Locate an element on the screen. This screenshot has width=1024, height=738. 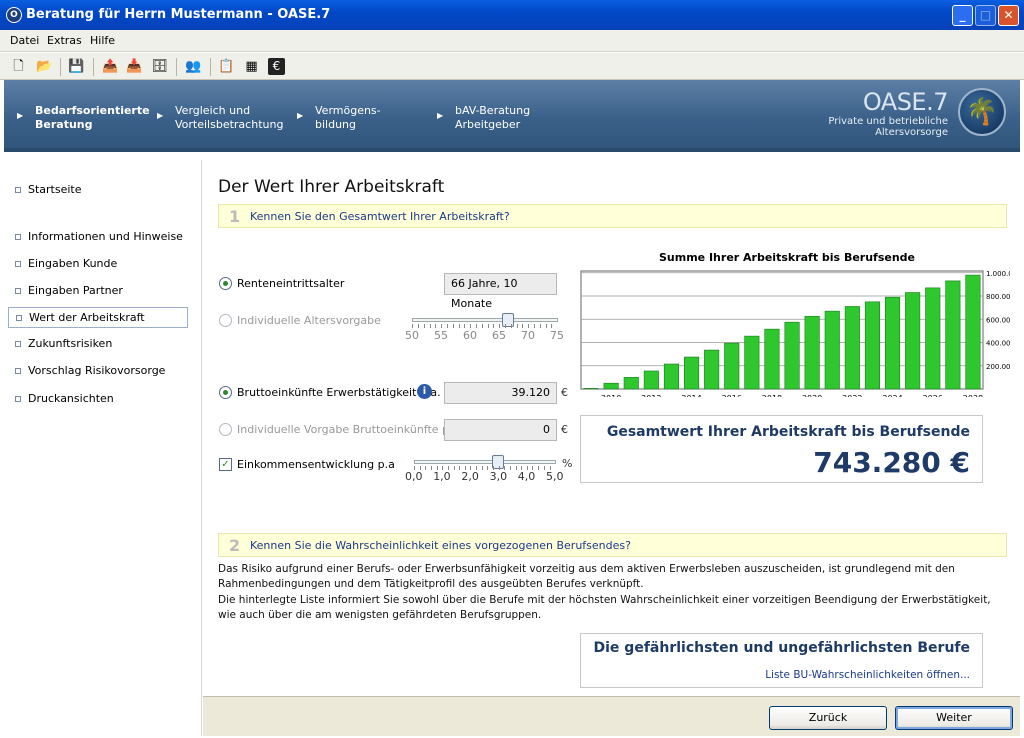
new-document-icon: 🗋 is located at coordinates (18, 66).